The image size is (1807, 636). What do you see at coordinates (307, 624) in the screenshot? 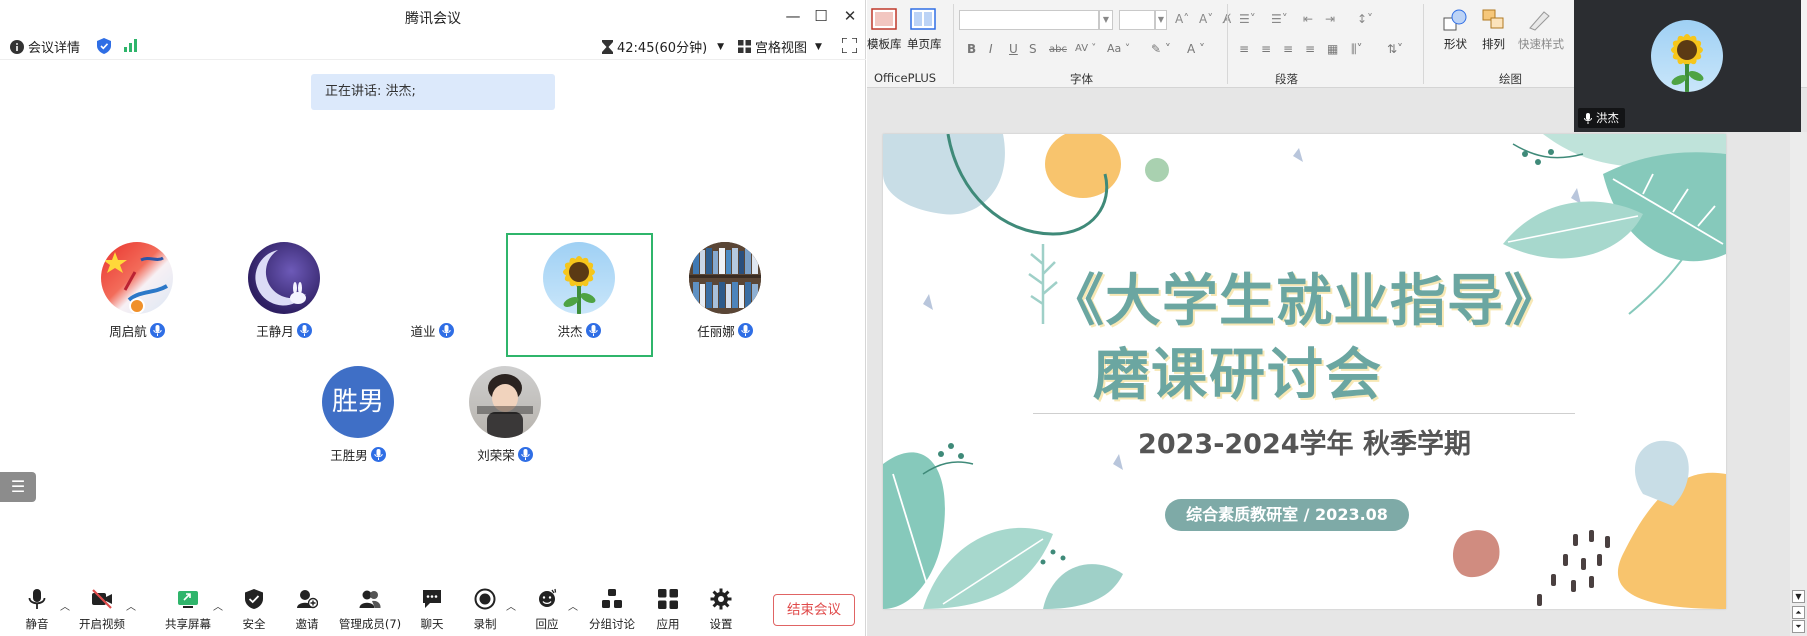
I see `invite-label: 邀请` at bounding box center [307, 624].